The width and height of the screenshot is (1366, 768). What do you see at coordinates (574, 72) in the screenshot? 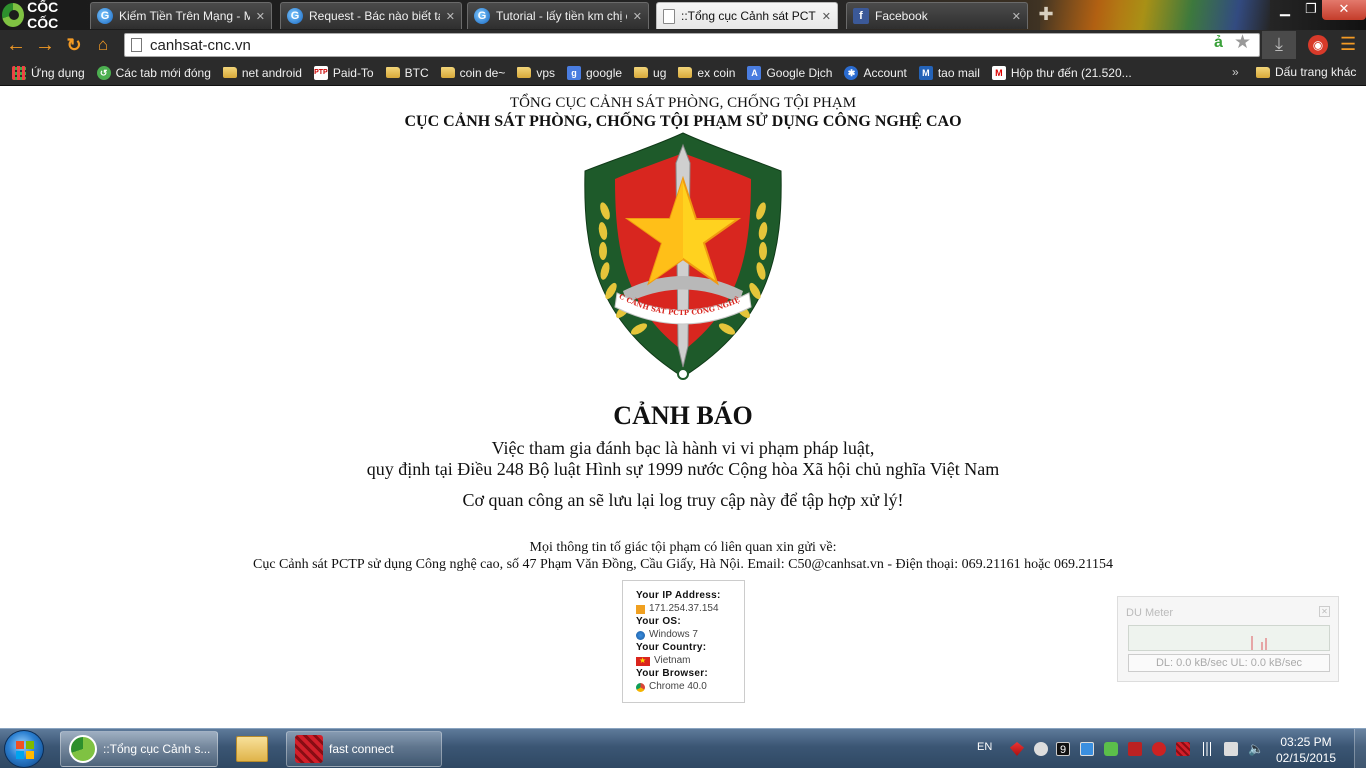
I see `google-icon: g` at bounding box center [574, 72].